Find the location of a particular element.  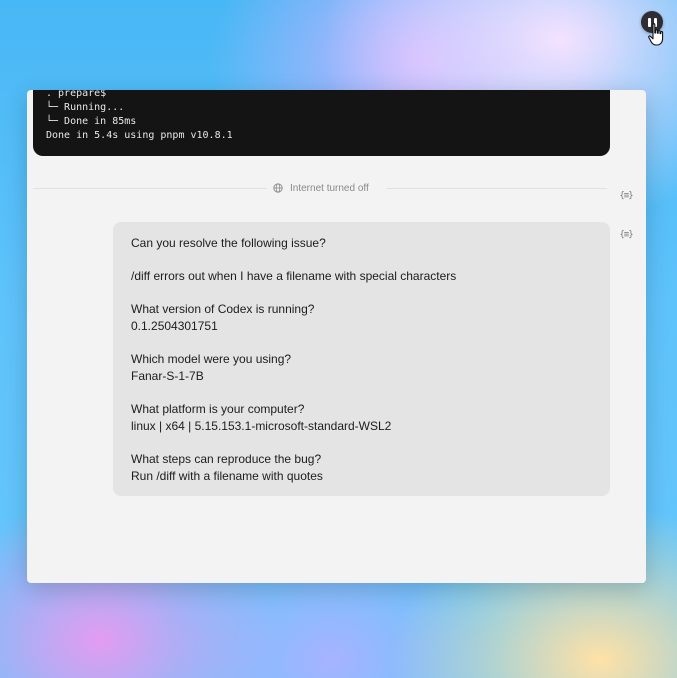

terminal-line: Done in 5.4s using pnpm v10.8.1 is located at coordinates (139, 135).